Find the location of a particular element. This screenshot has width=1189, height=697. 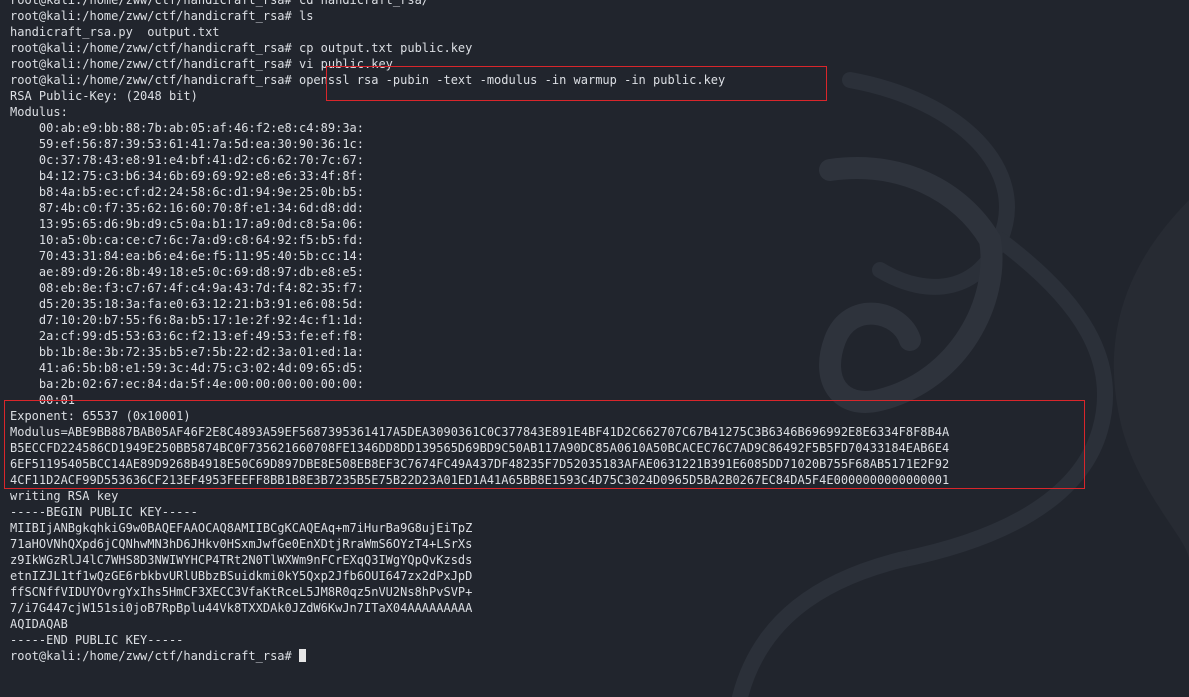

terminal-line: 00:01 is located at coordinates (43, 400).